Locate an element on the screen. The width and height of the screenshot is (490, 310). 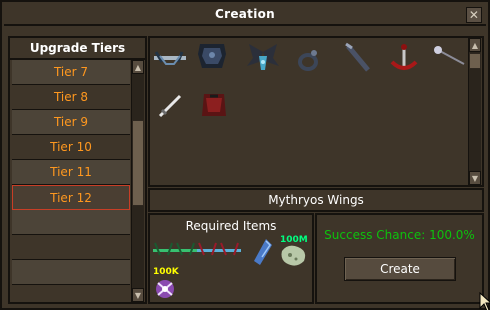
action-panel: Success Chance: 100.0% Create is located at coordinates (399, 258).